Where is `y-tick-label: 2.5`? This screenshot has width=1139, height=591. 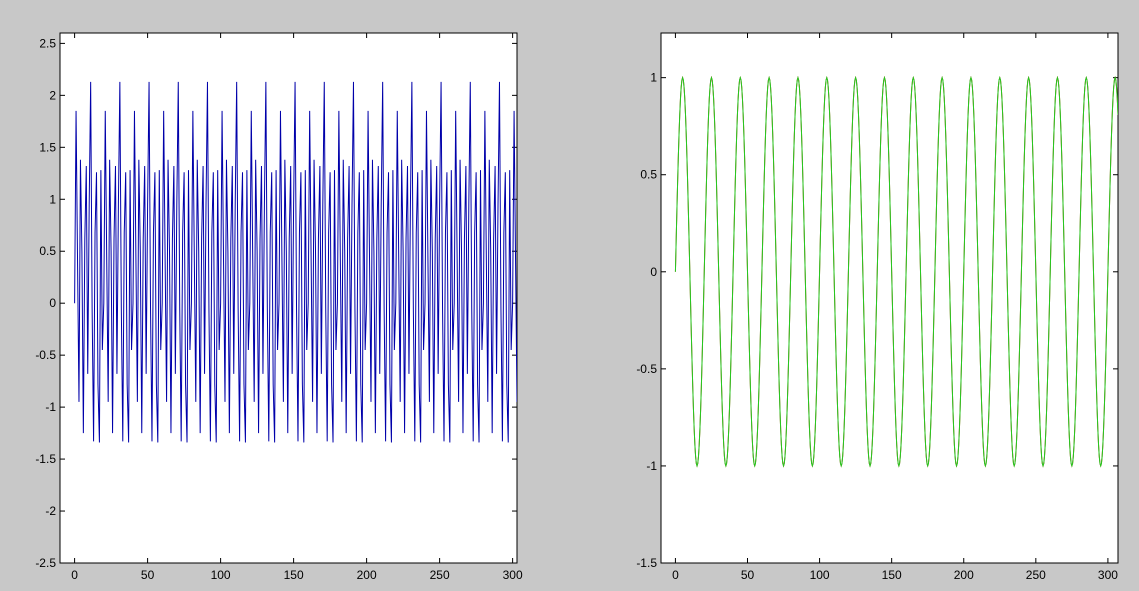
y-tick-label: 2.5 is located at coordinates (47, 43).